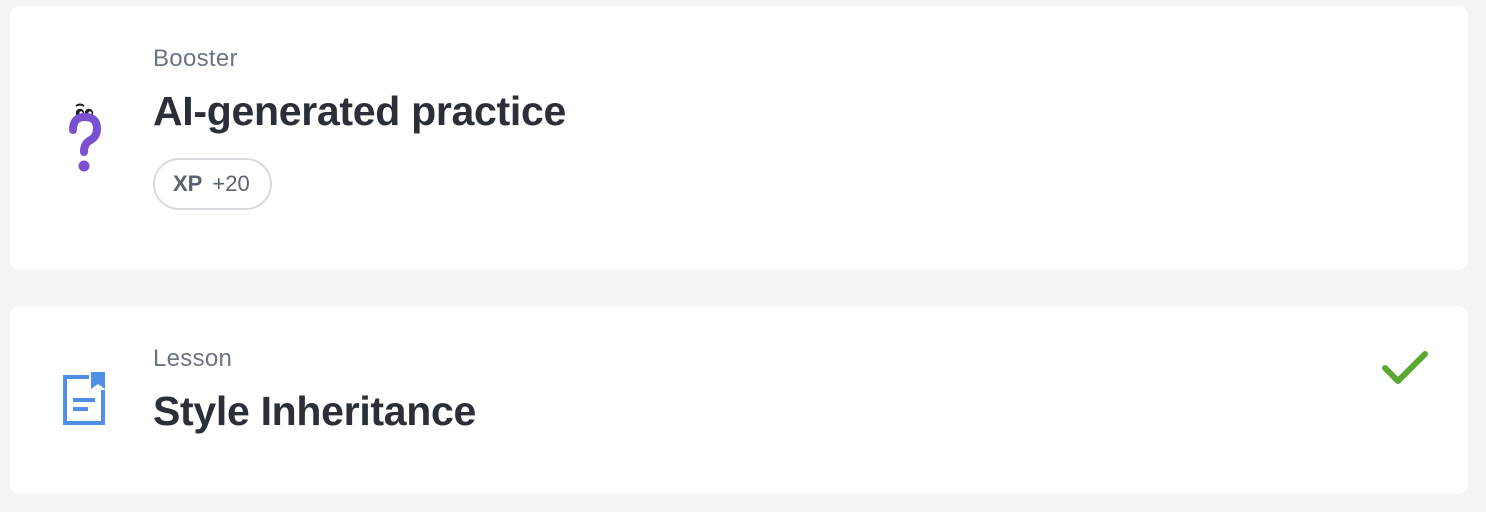 The image size is (1486, 512). I want to click on booster-card-body: Booster AI-generated practice XP +20, so click(359, 127).